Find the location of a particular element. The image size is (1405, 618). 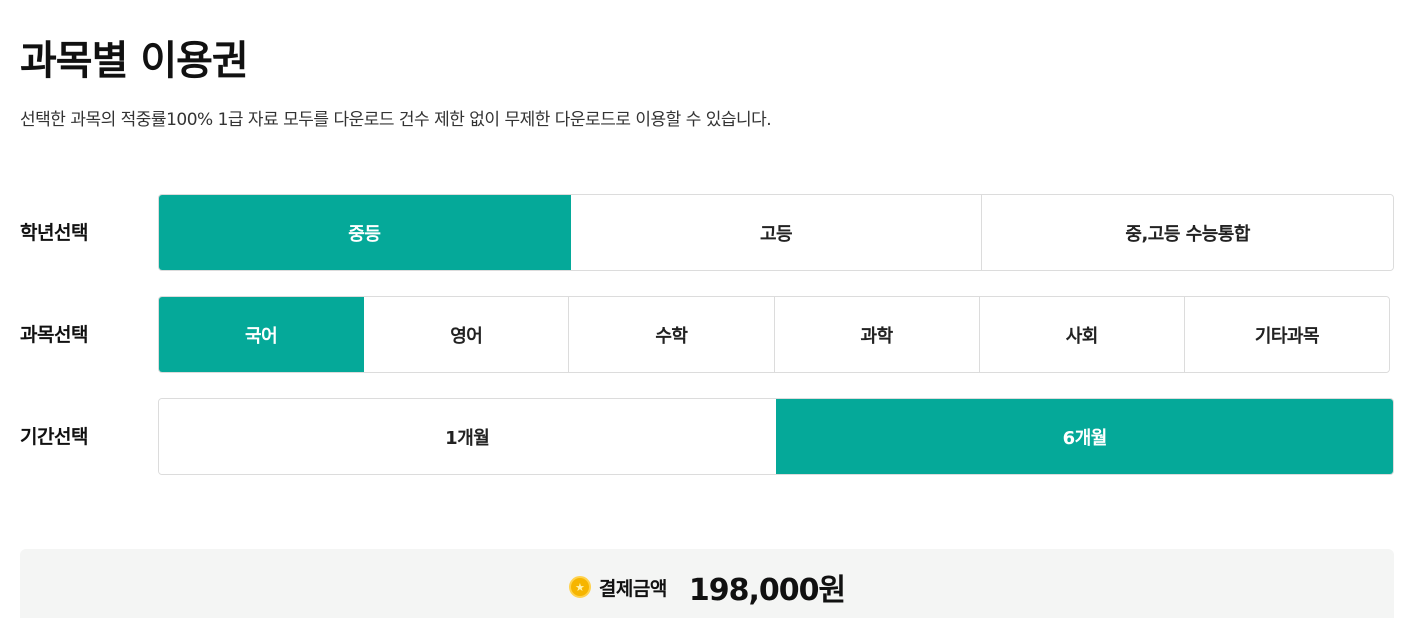

payment-summary: ★ 결제금액 198,000원 is located at coordinates (707, 583).